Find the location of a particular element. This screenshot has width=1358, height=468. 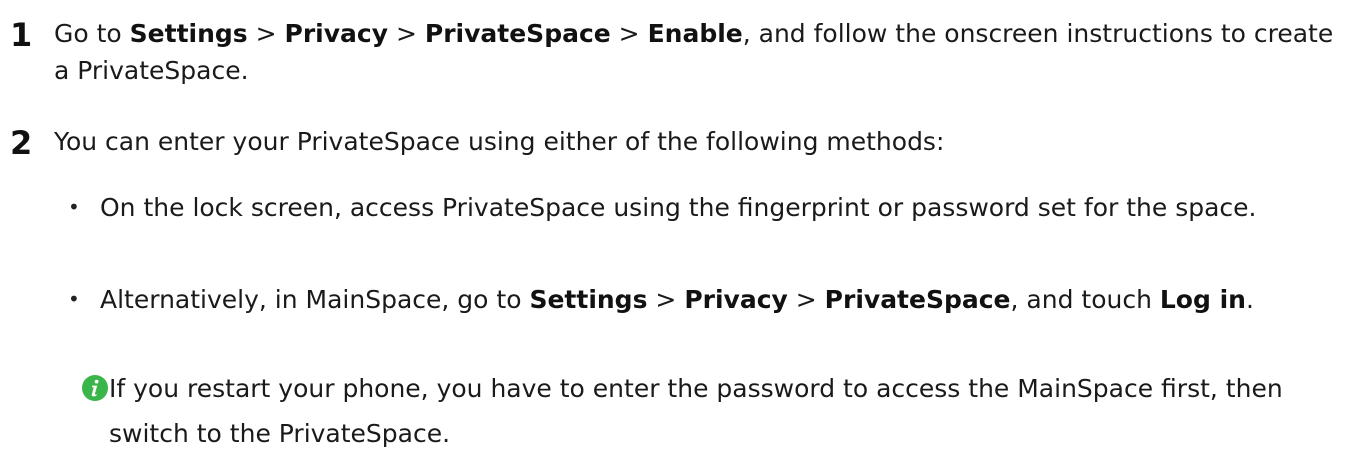

text-segment: , and touch is located at coordinates (1085, 299).